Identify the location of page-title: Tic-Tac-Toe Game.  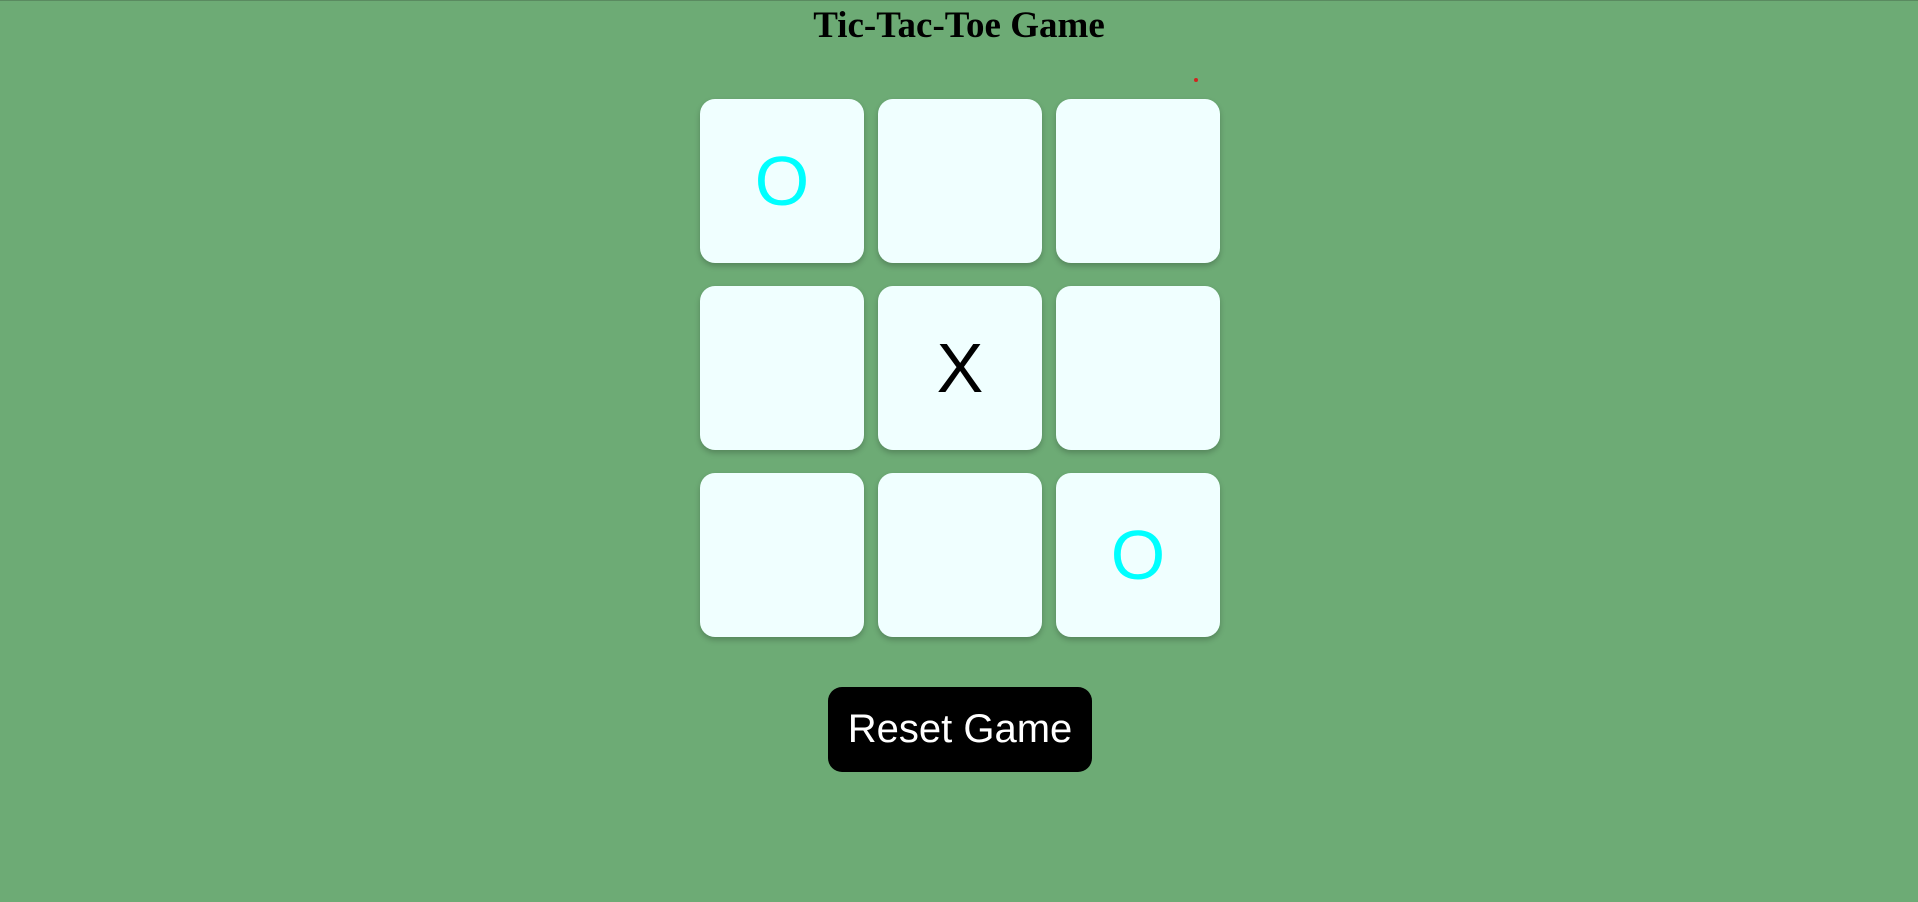
(959, 25).